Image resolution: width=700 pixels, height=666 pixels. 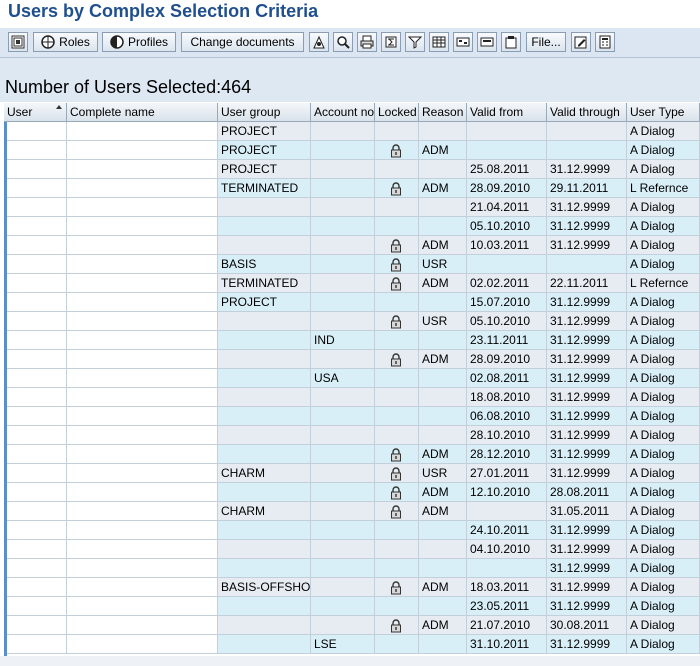 What do you see at coordinates (587, 112) in the screenshot?
I see `column-header-valid-through: Valid through` at bounding box center [587, 112].